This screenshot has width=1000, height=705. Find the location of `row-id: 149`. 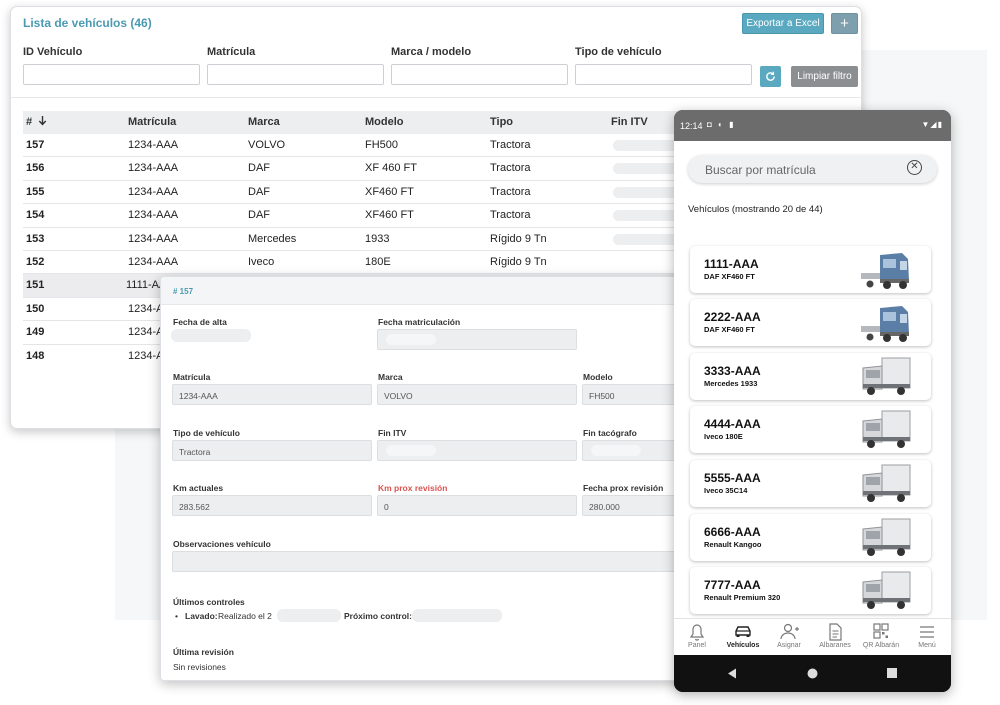

row-id: 149 is located at coordinates (35, 332).